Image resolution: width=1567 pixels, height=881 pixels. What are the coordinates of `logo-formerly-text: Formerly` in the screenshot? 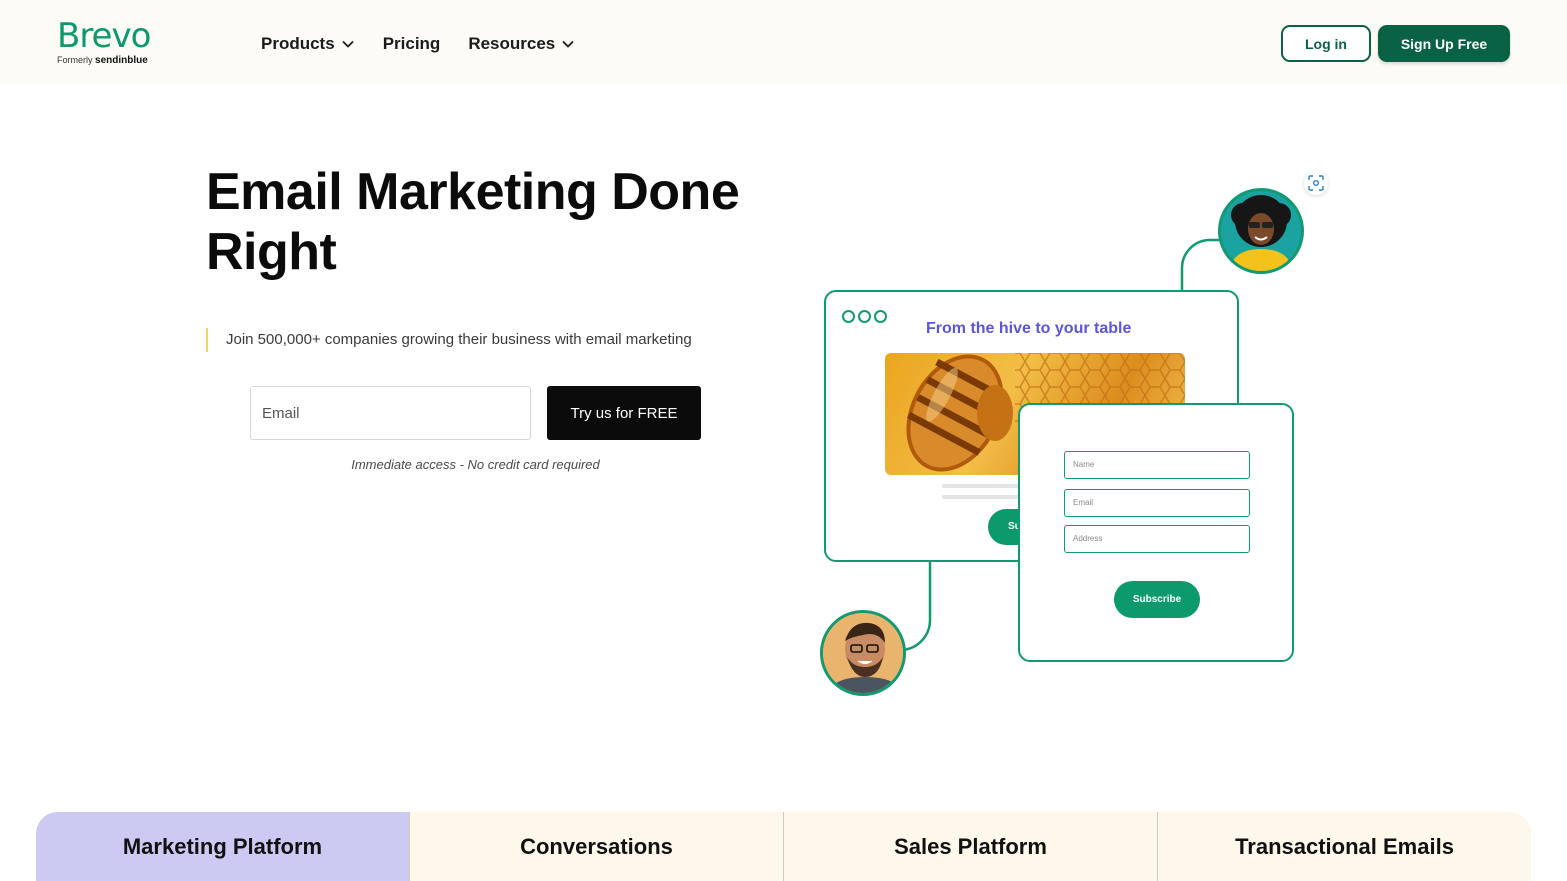 It's located at (75, 60).